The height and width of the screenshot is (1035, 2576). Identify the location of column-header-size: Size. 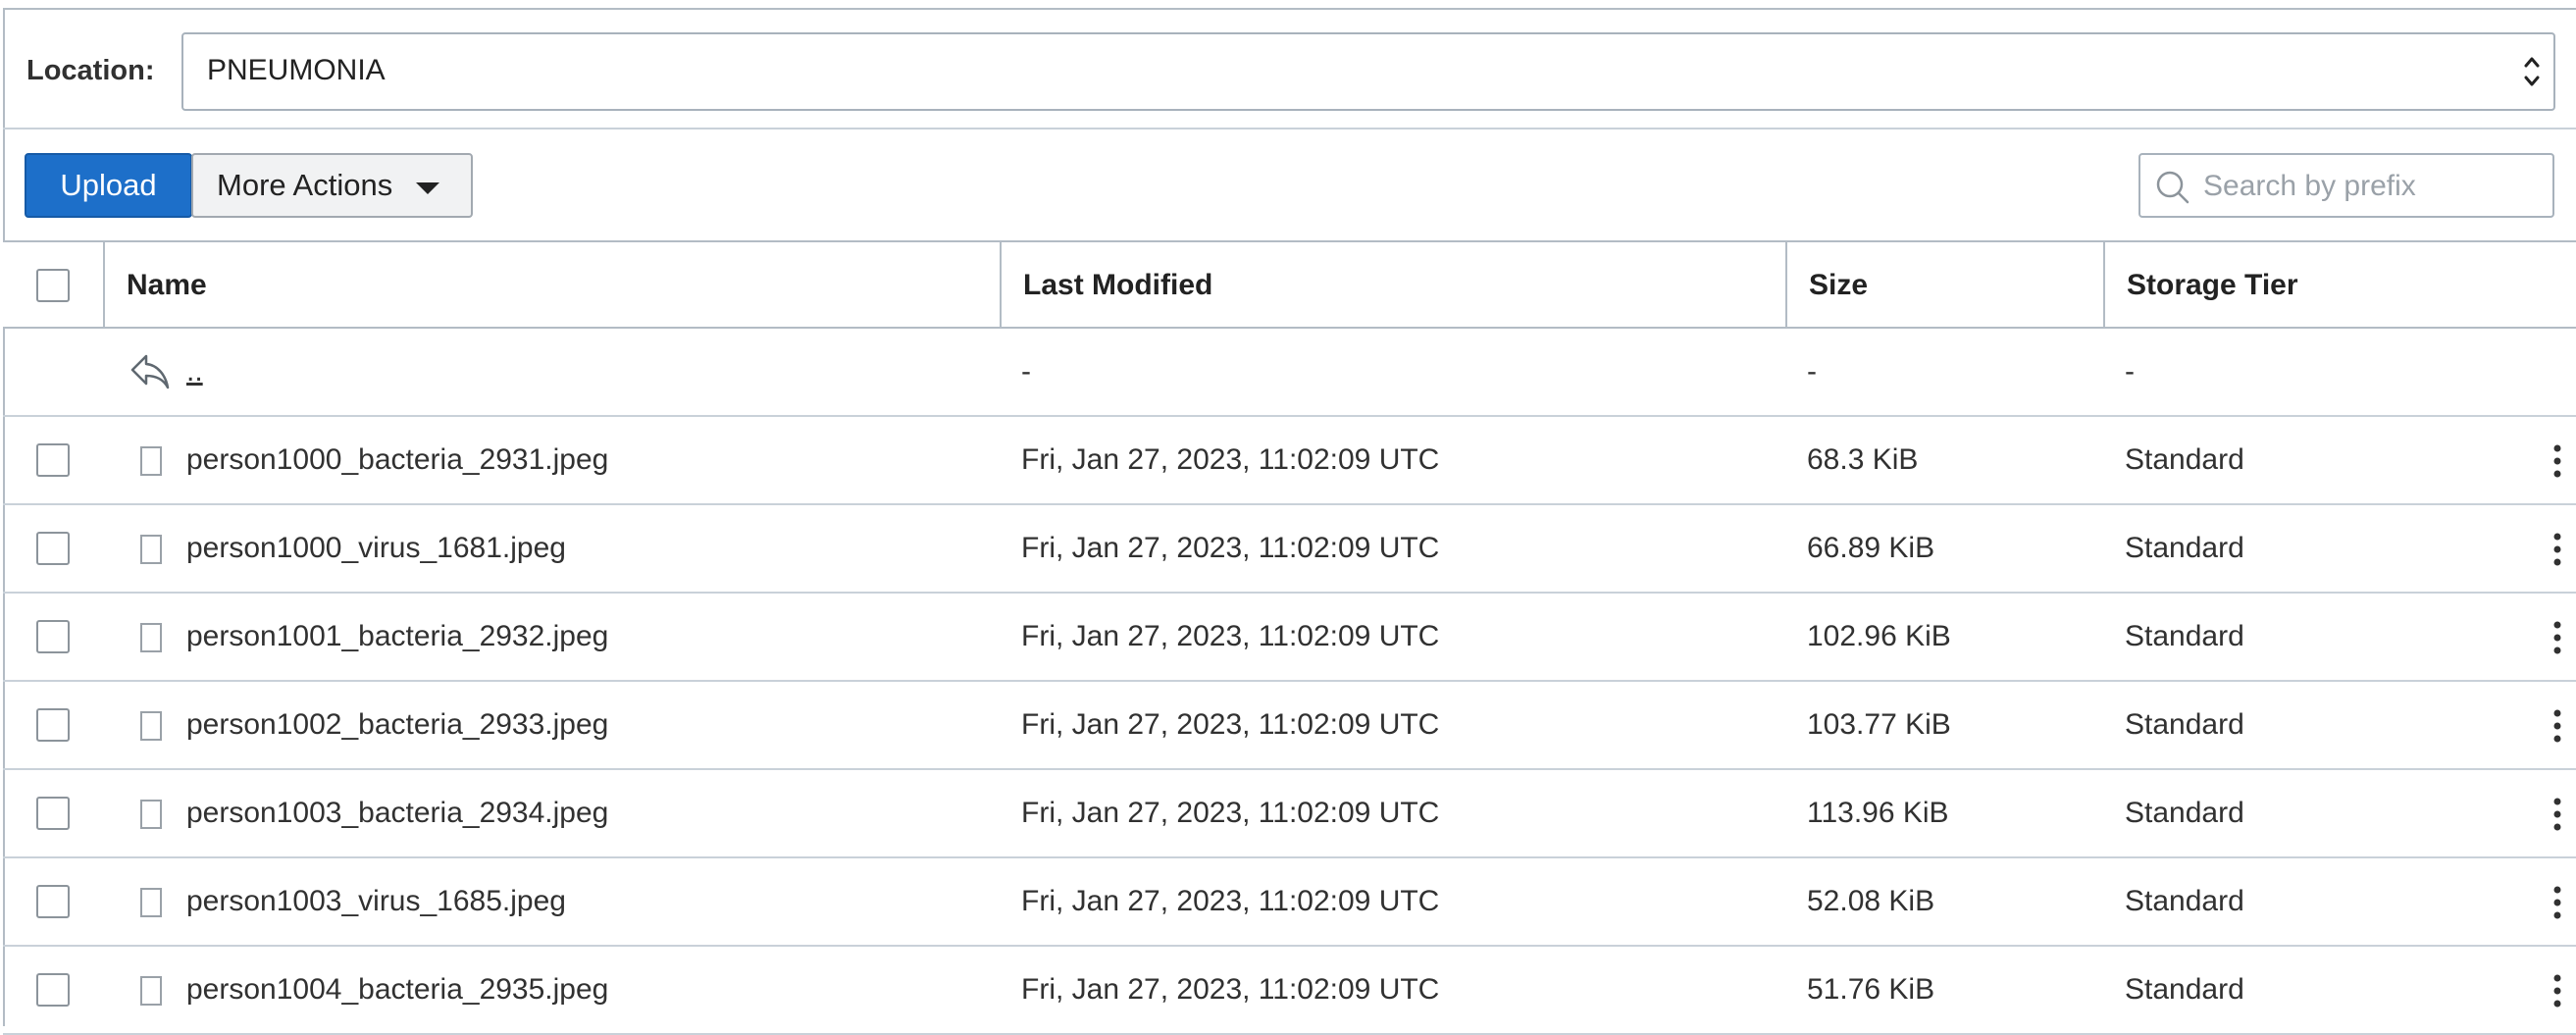
(1945, 285).